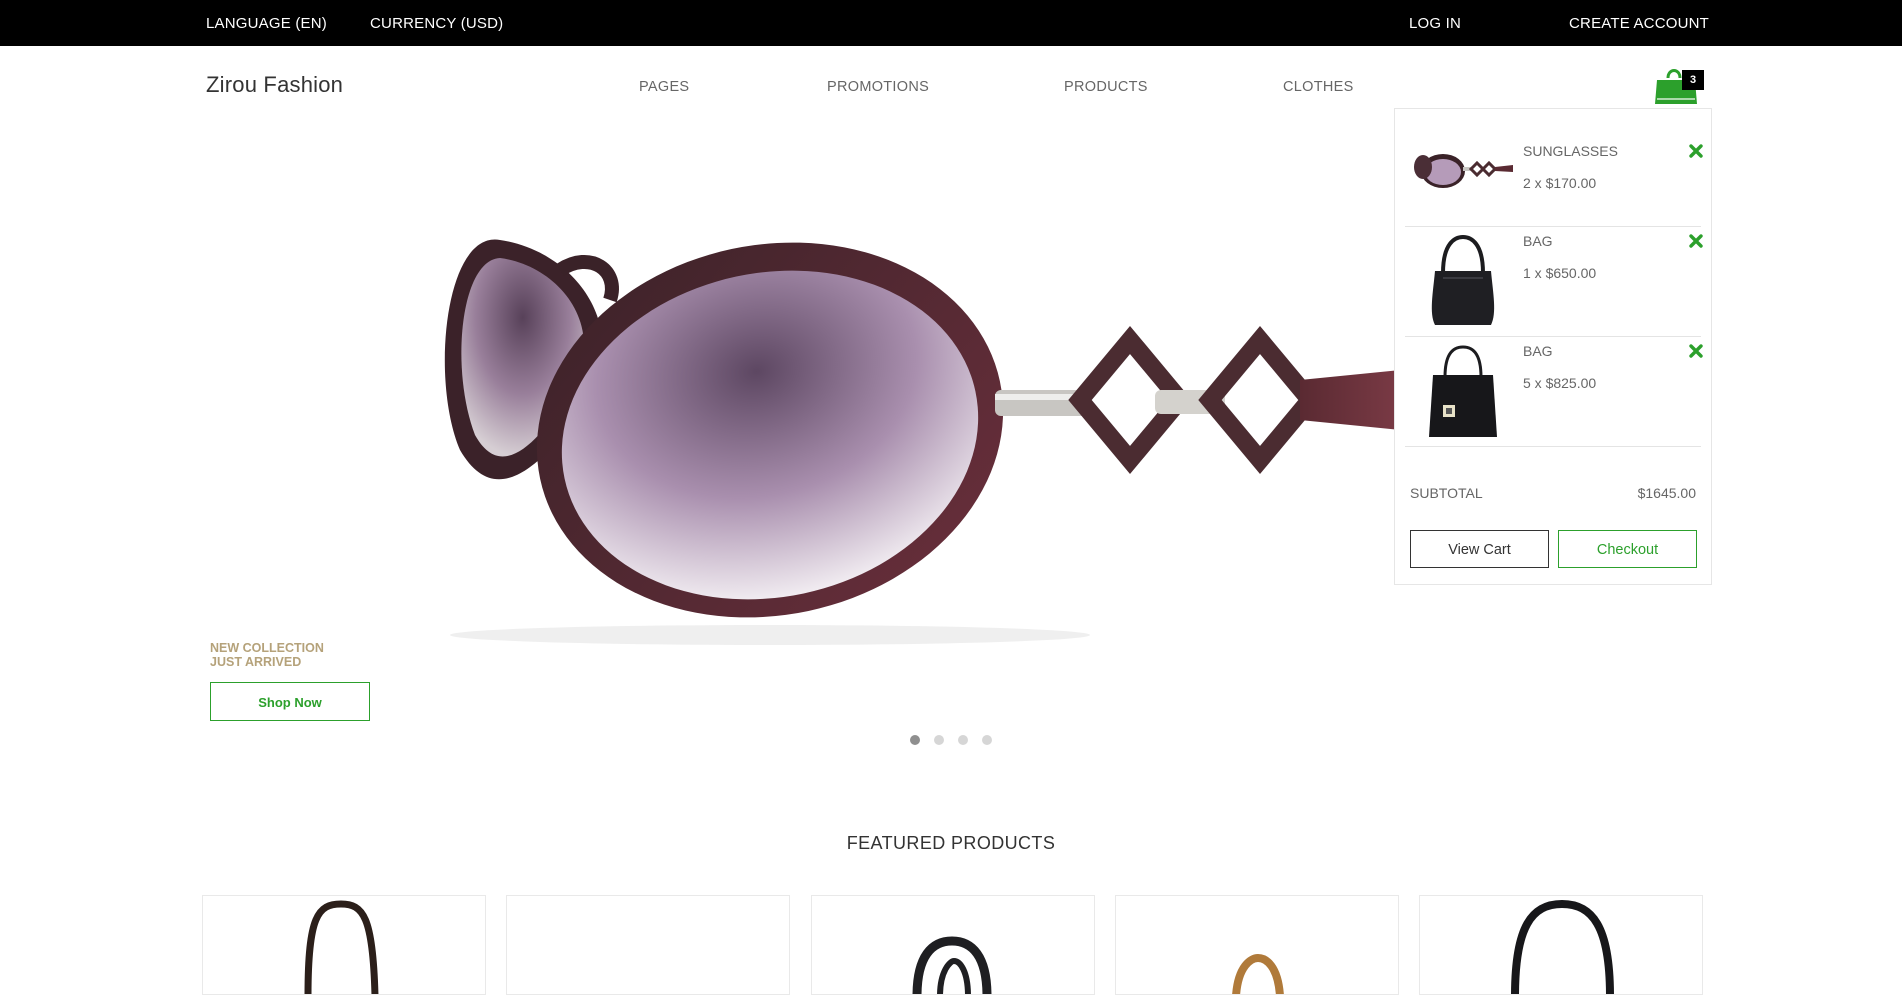 The height and width of the screenshot is (995, 1902). What do you see at coordinates (1554, 392) in the screenshot?
I see `cart-item: BAG 5 x $825.00` at bounding box center [1554, 392].